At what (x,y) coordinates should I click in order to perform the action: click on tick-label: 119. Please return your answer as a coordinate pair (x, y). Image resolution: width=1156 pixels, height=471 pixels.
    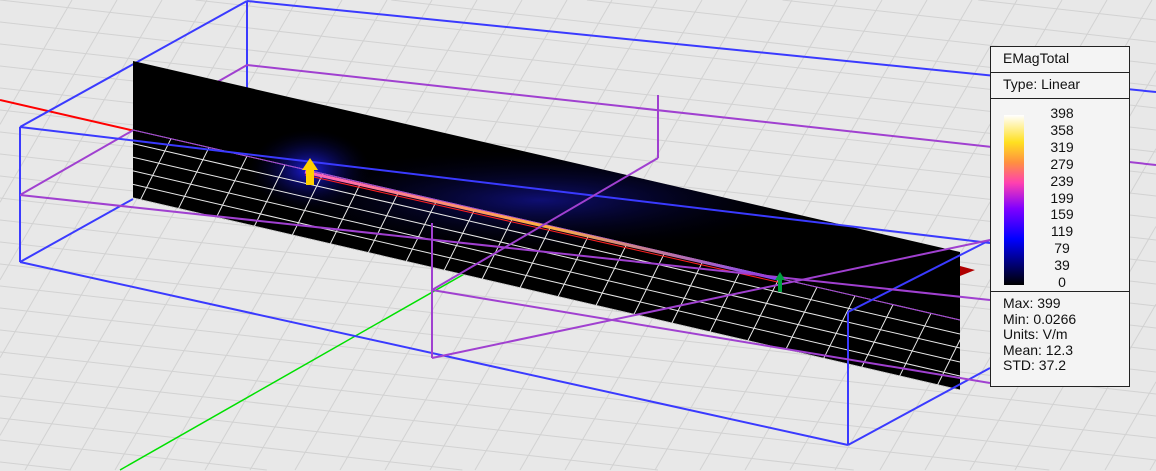
    Looking at the image, I should click on (1062, 231).